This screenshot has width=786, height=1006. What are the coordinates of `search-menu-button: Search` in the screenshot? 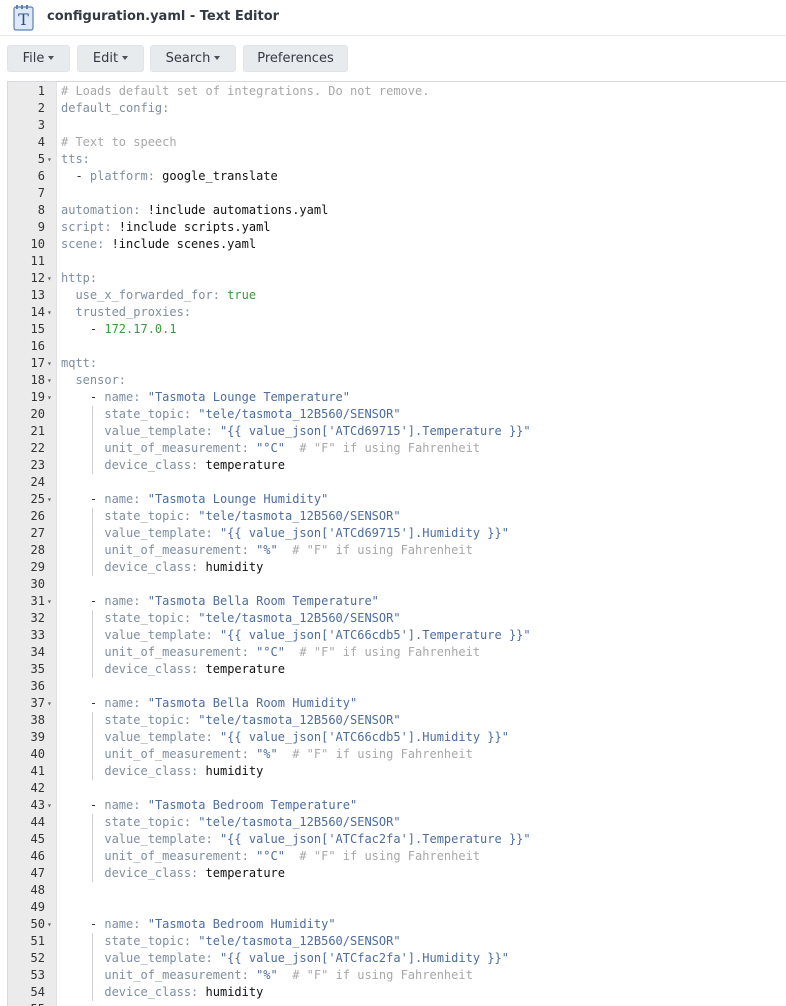 It's located at (193, 58).